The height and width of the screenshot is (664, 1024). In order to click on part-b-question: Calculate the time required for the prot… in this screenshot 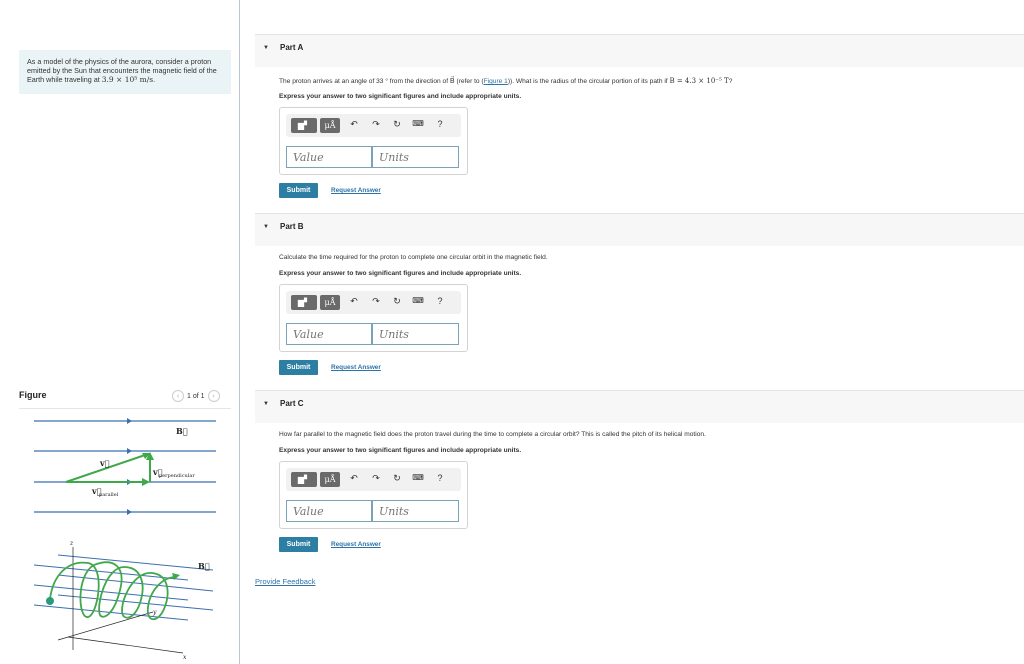, I will do `click(413, 257)`.